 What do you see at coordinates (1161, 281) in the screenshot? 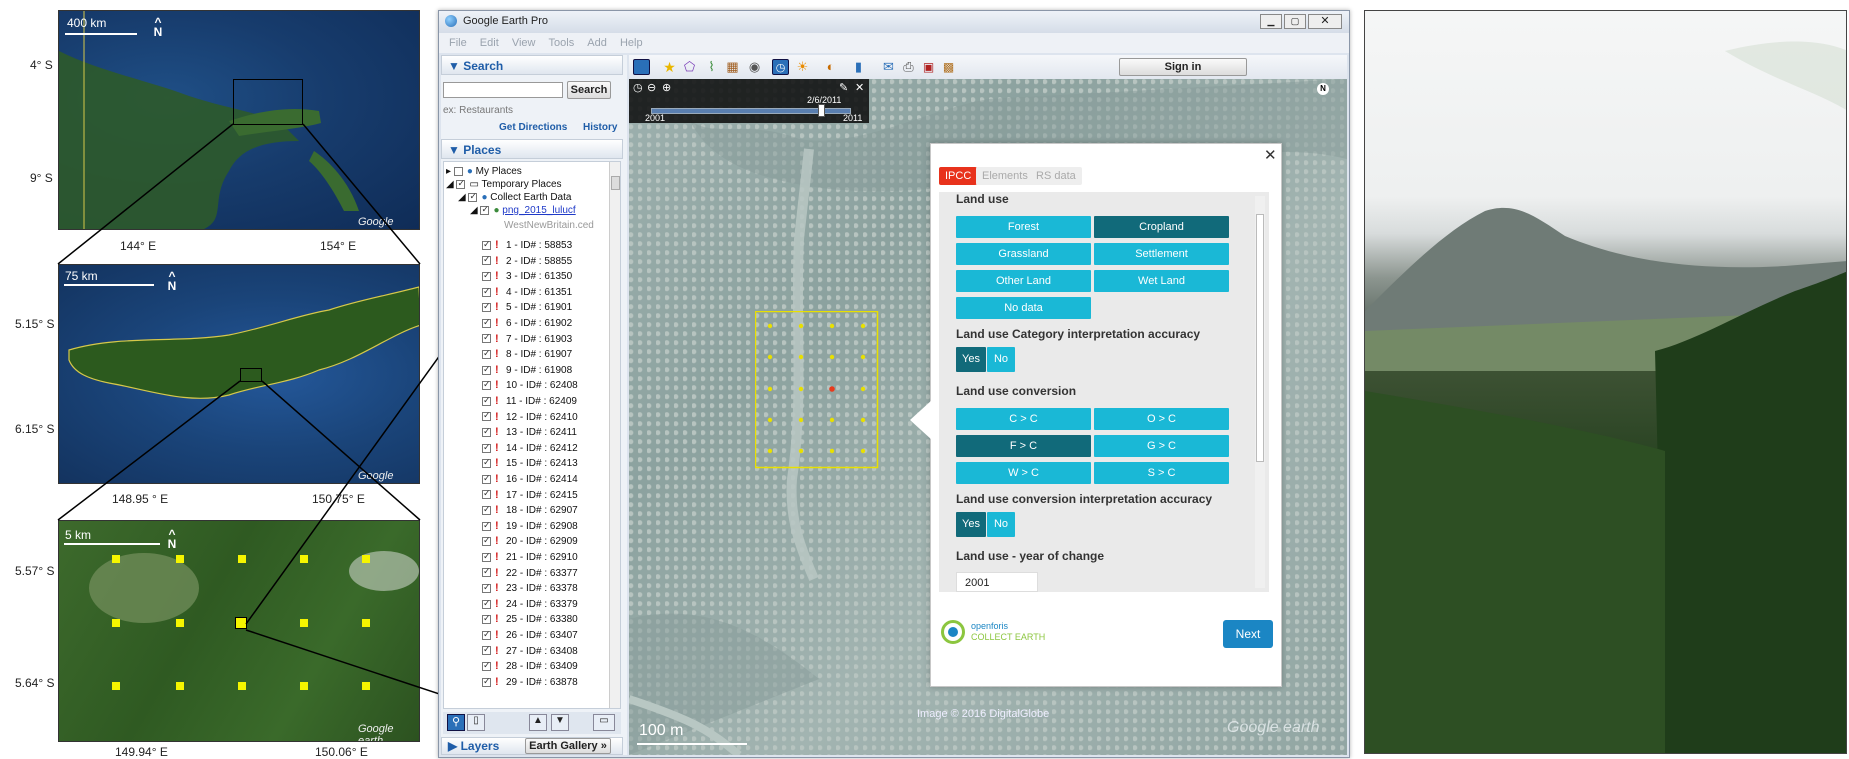
I see `land-use-option-button: Wet Land` at bounding box center [1161, 281].